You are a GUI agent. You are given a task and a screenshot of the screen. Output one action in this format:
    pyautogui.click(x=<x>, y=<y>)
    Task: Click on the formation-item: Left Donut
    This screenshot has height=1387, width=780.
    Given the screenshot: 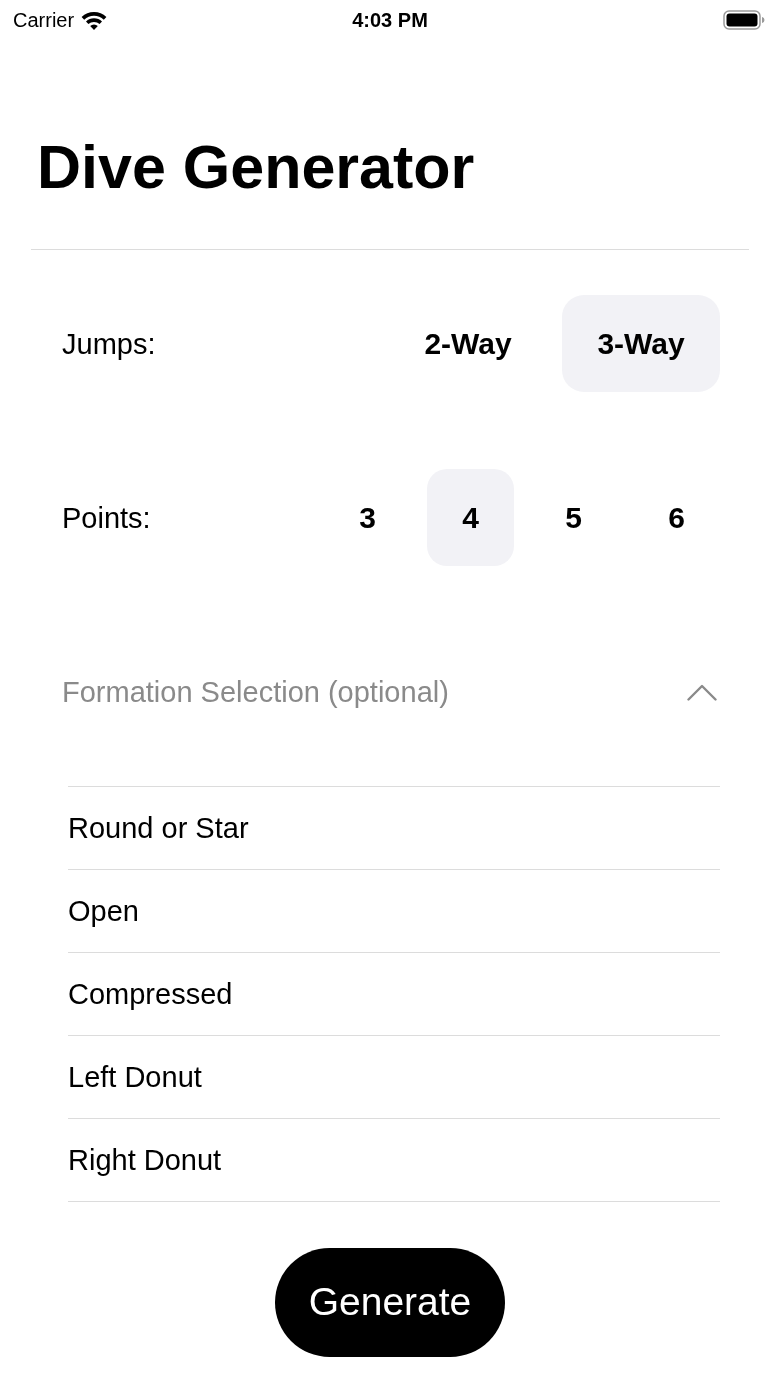 What is the action you would take?
    pyautogui.click(x=135, y=1077)
    